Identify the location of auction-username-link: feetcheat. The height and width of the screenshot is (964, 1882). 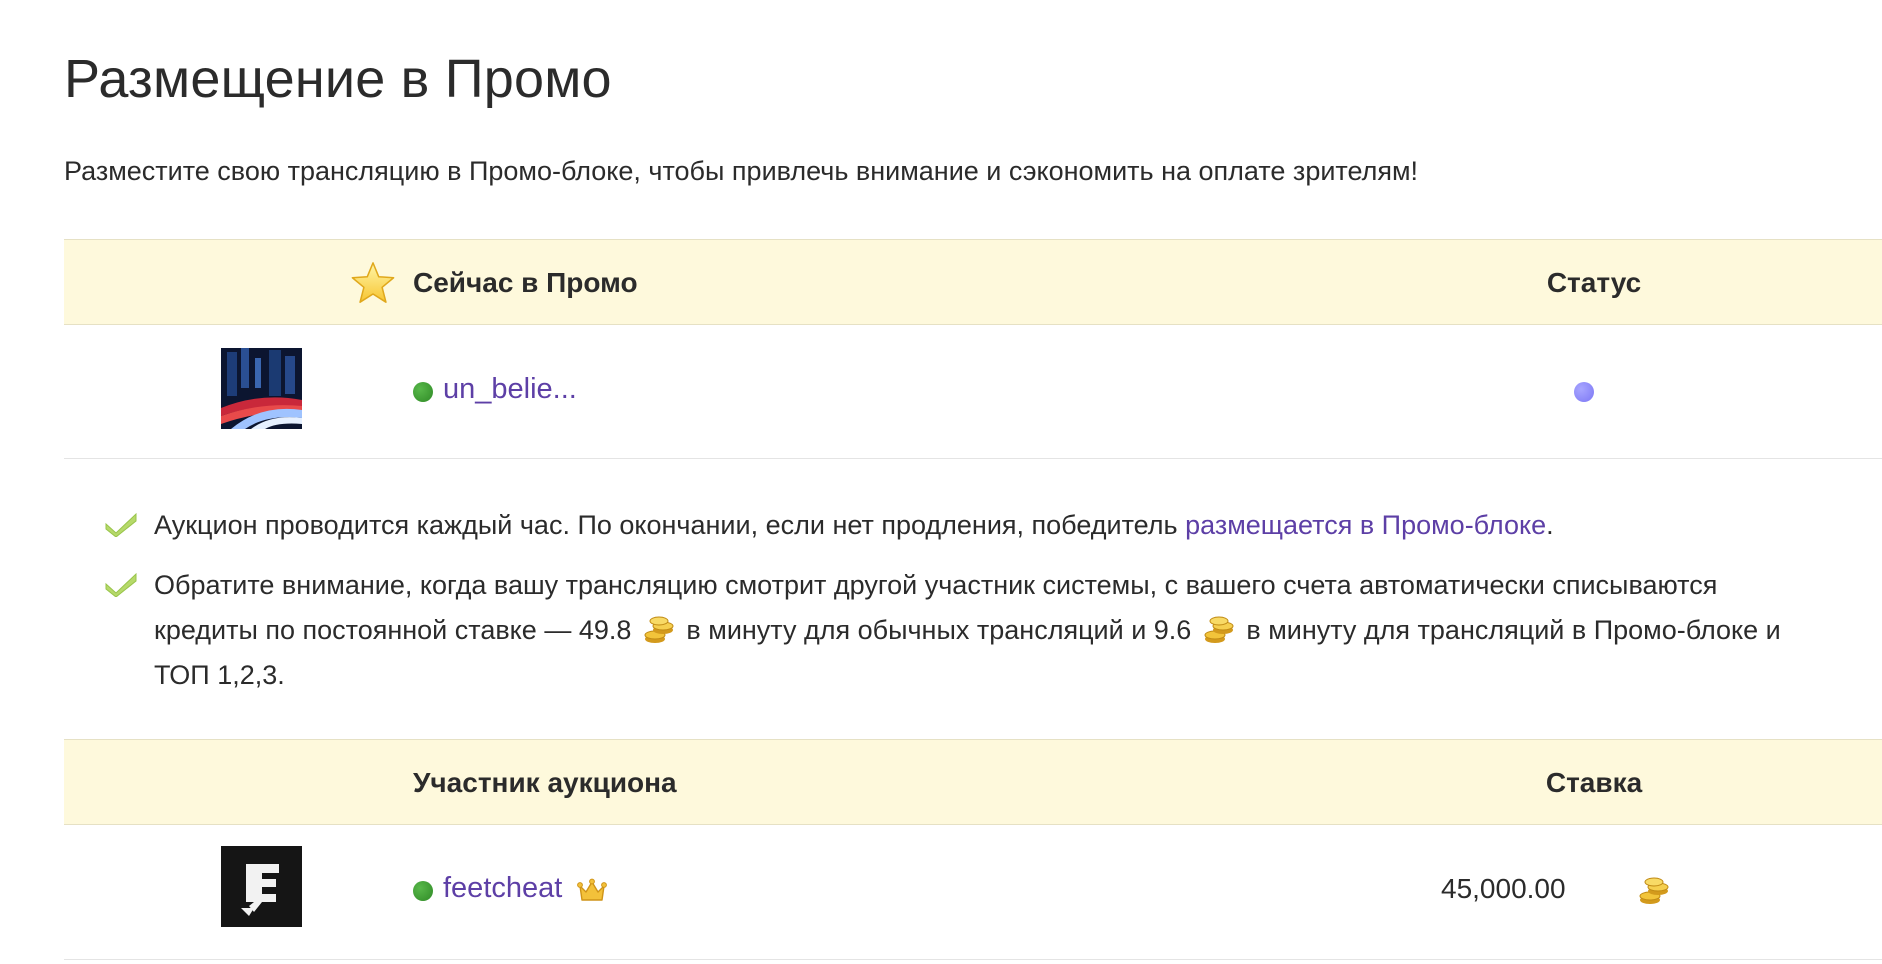
(502, 888).